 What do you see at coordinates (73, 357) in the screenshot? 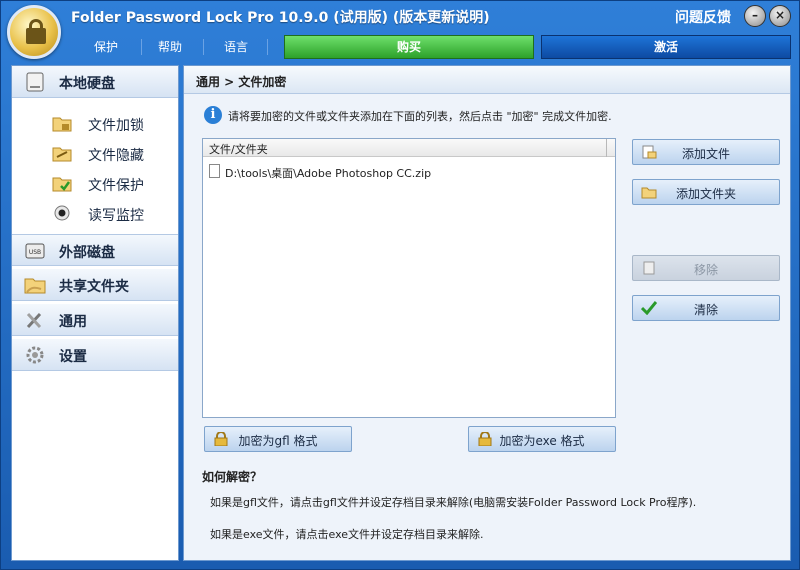
I see `sidebar-item-label: 设置` at bounding box center [73, 357].